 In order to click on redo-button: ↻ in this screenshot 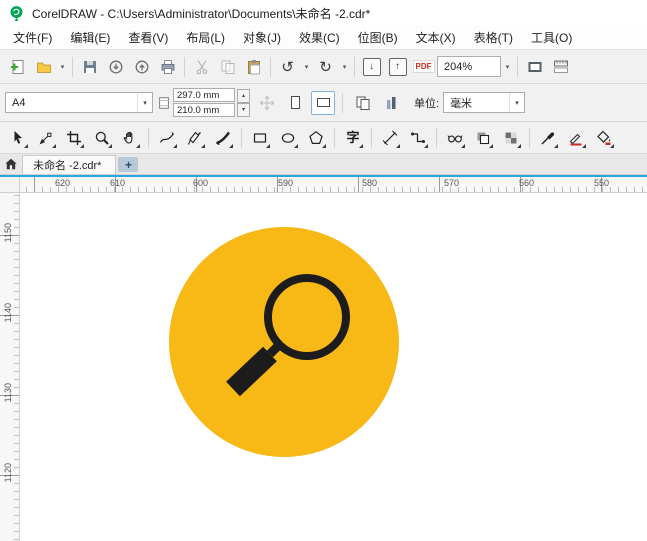, I will do `click(325, 66)`.